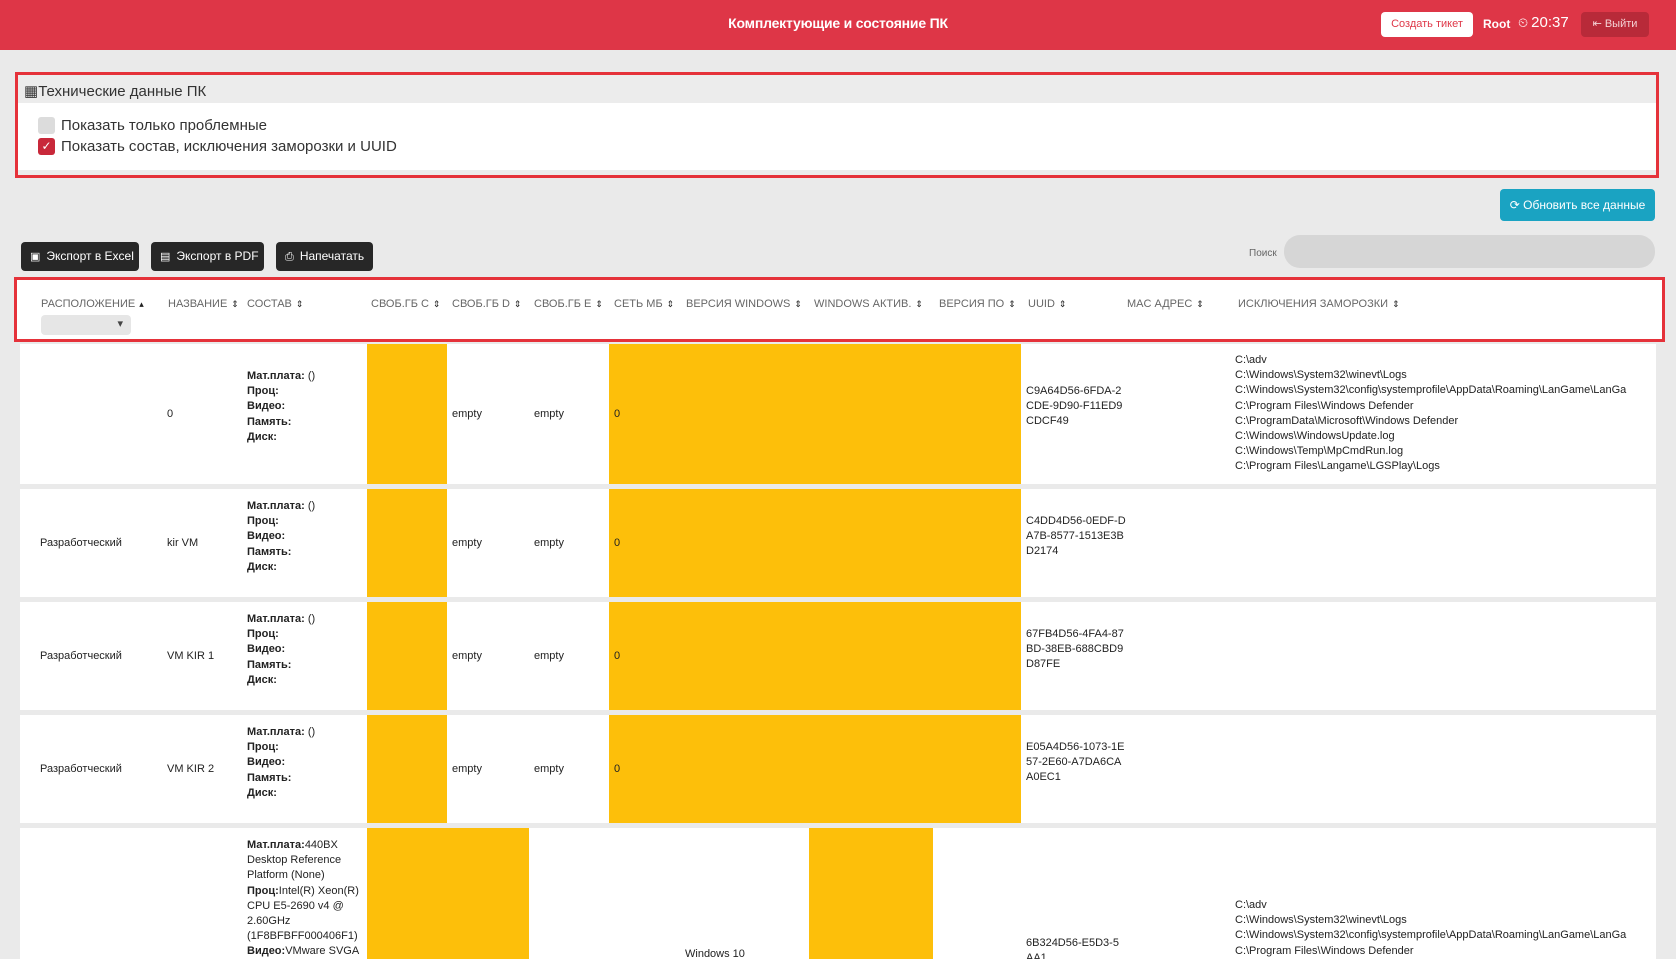 Image resolution: width=1676 pixels, height=959 pixels. What do you see at coordinates (1047, 304) in the screenshot?
I see `col-uuid: UUID ⇕` at bounding box center [1047, 304].